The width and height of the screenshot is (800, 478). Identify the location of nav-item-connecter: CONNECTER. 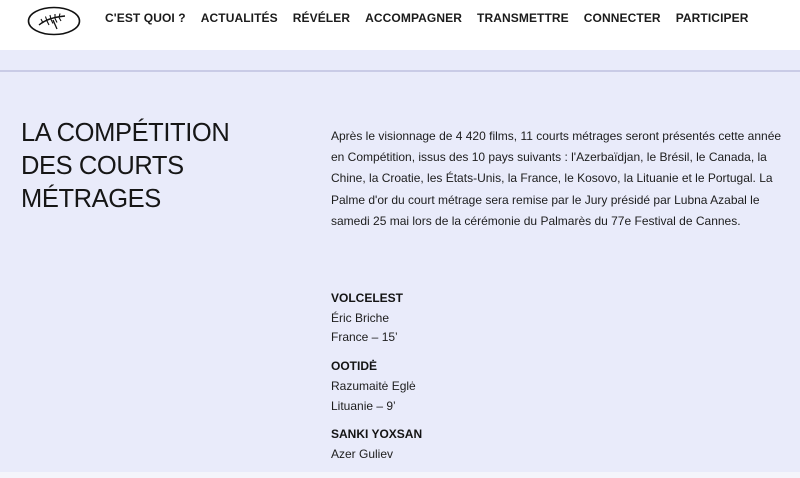
(622, 18).